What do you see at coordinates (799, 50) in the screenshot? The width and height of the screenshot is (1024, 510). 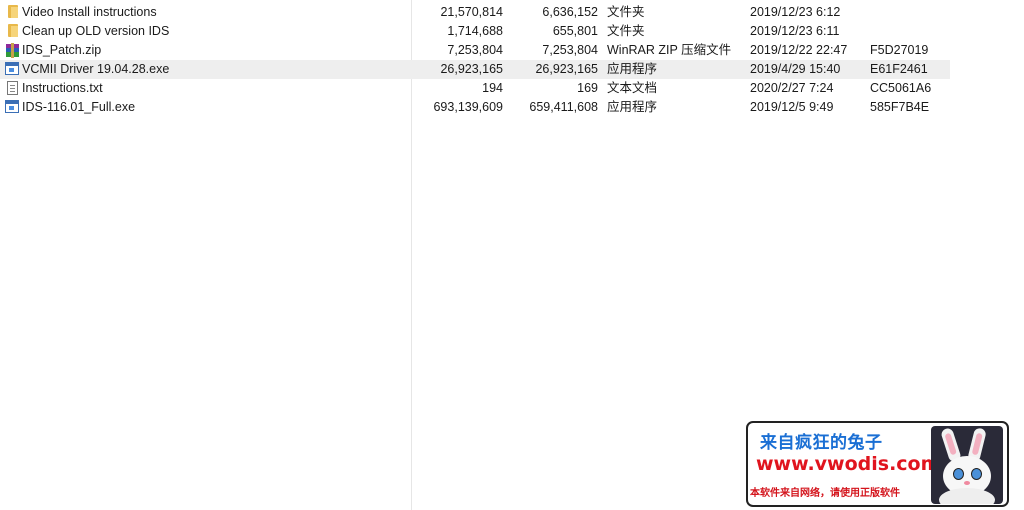 I see `file-modified: 2019/12/22 22:47` at bounding box center [799, 50].